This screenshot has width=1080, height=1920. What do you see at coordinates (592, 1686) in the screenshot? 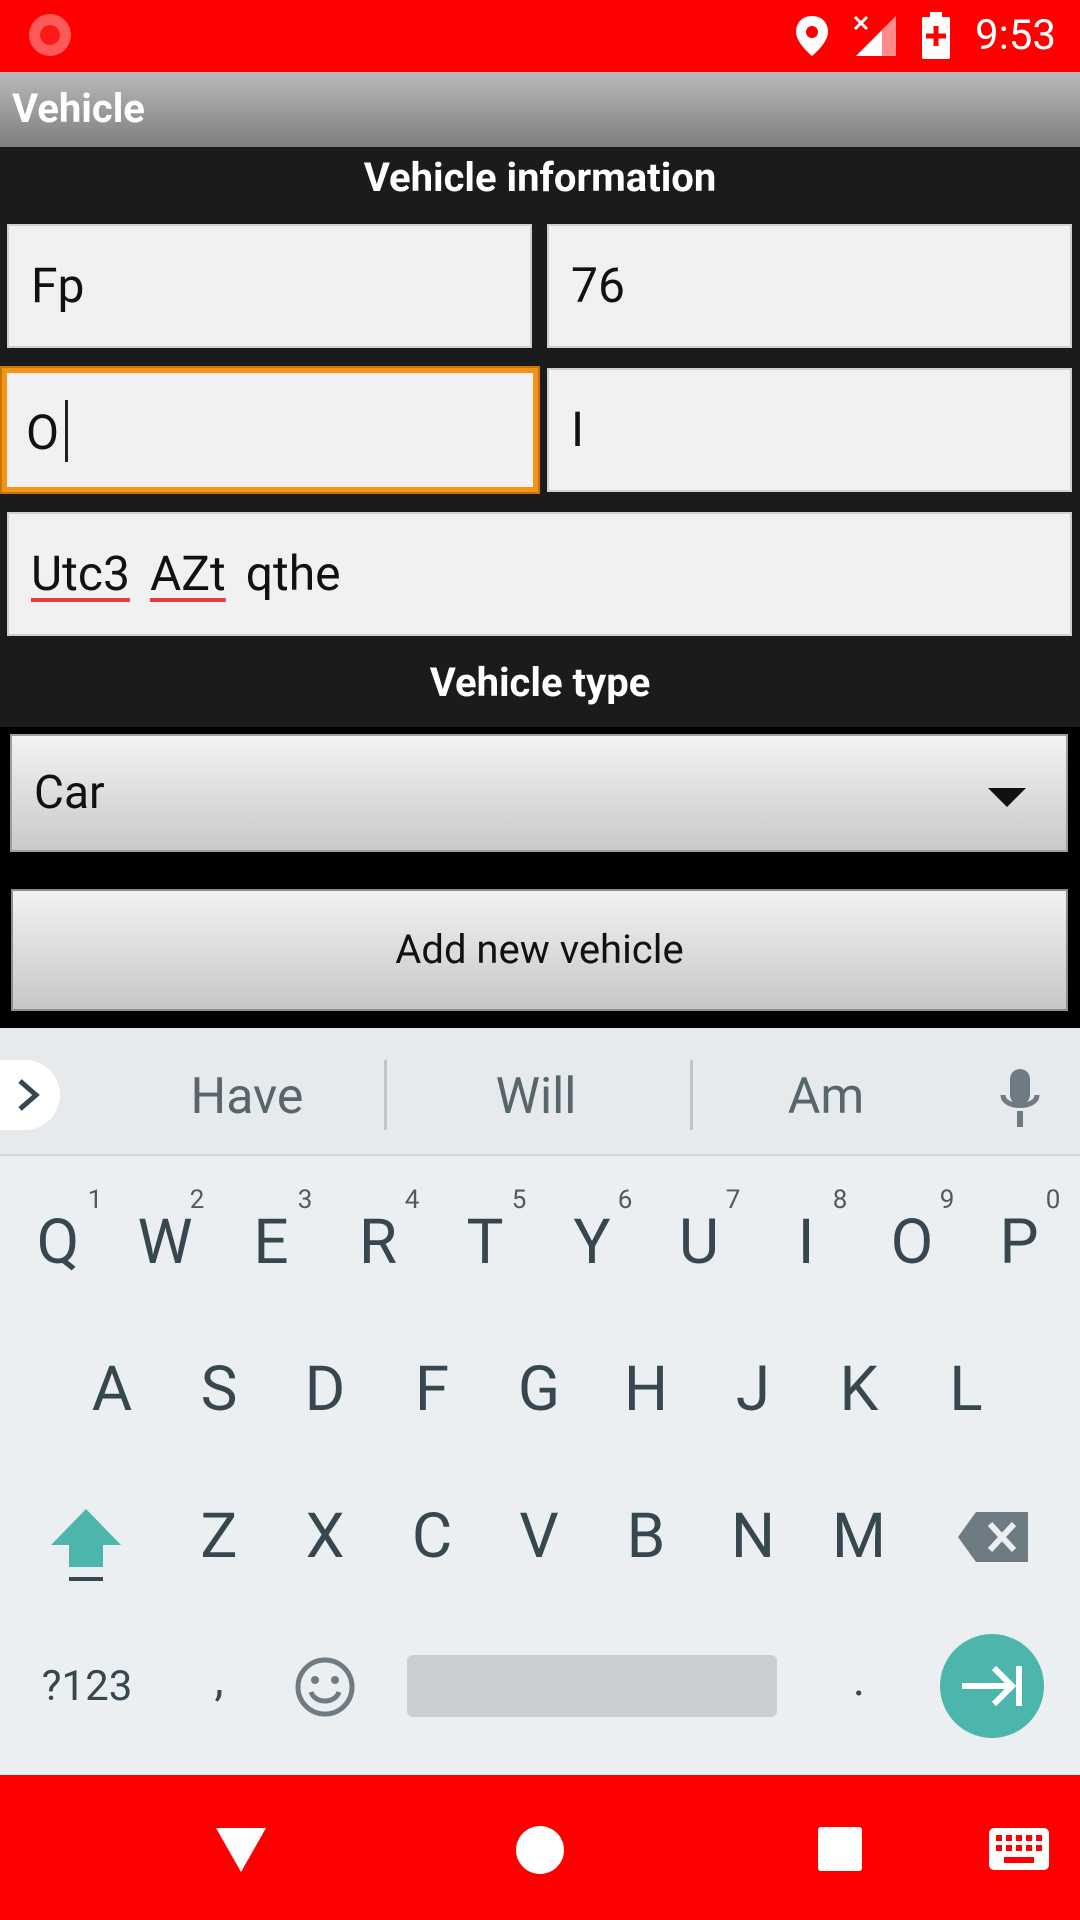
I see `space-bar` at bounding box center [592, 1686].